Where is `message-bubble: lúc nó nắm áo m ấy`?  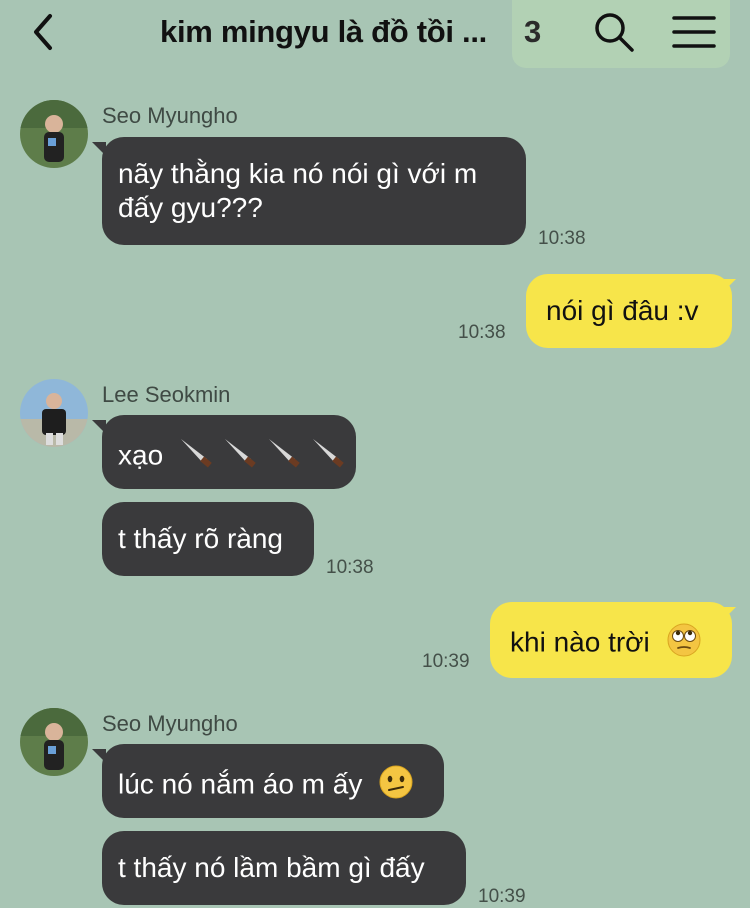 message-bubble: lúc nó nắm áo m ấy is located at coordinates (273, 781).